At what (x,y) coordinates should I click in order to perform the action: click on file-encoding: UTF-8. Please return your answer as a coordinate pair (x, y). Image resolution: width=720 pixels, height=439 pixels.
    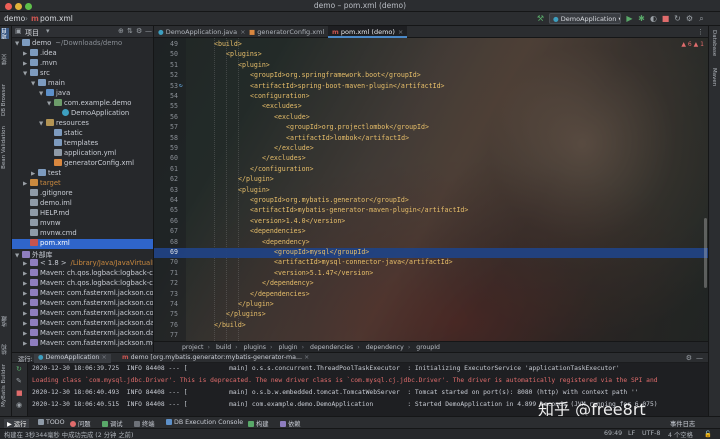
    Looking at the image, I should click on (651, 433).